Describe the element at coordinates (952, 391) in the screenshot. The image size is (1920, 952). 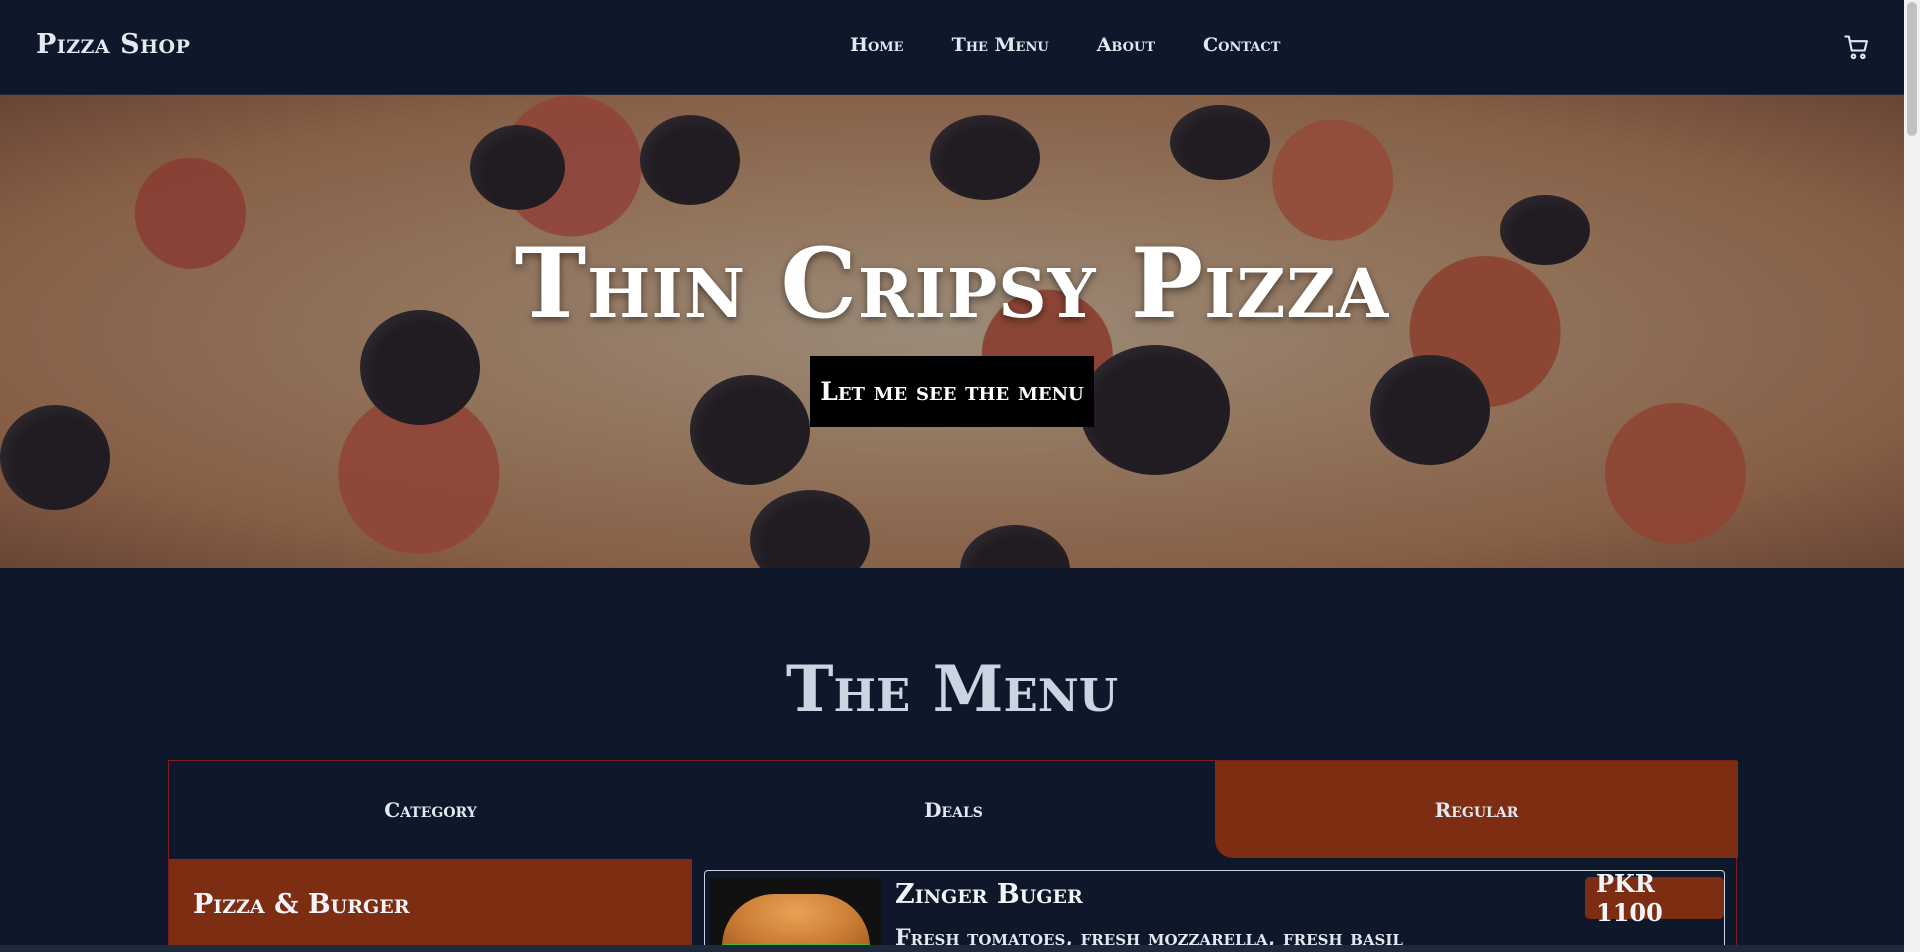
I see `see-menu-button: Let me see the menu` at that location.